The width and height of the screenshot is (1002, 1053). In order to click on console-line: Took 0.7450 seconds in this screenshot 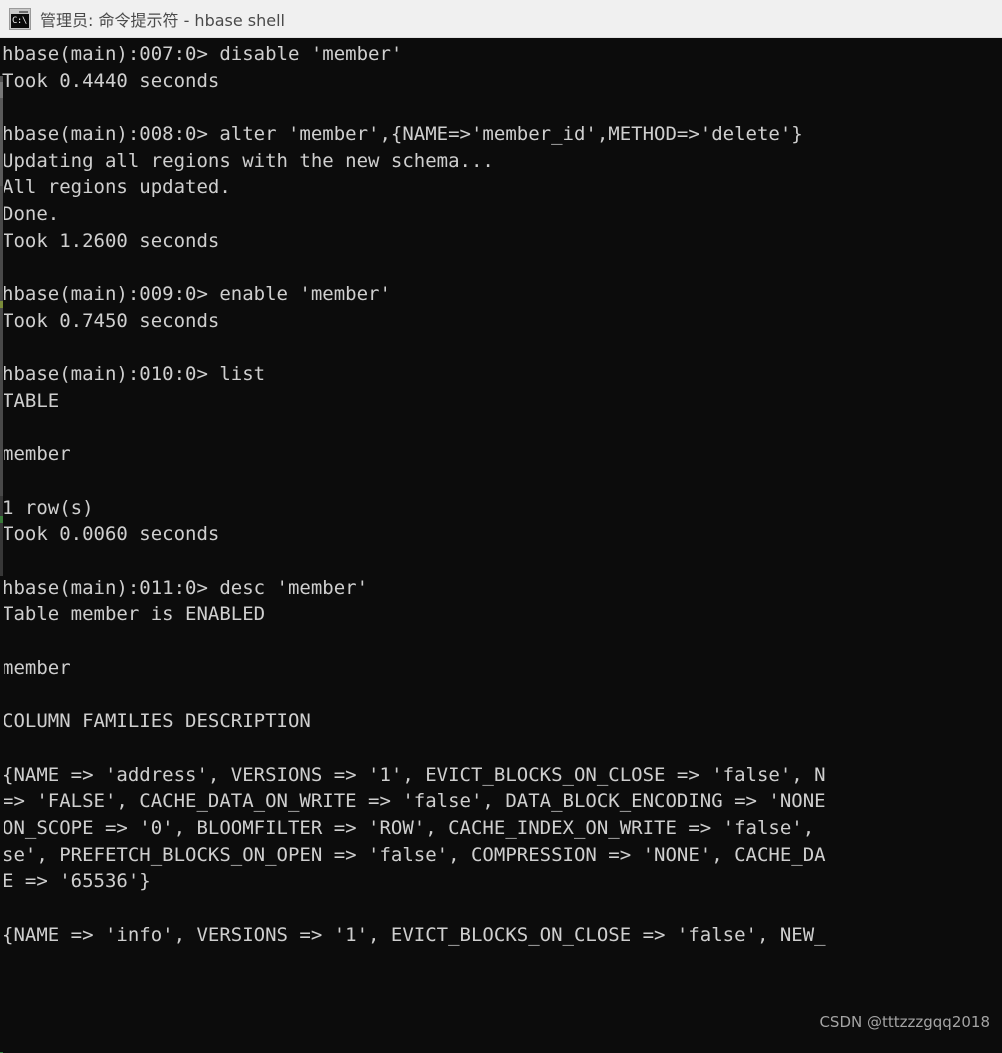, I will do `click(111, 320)`.